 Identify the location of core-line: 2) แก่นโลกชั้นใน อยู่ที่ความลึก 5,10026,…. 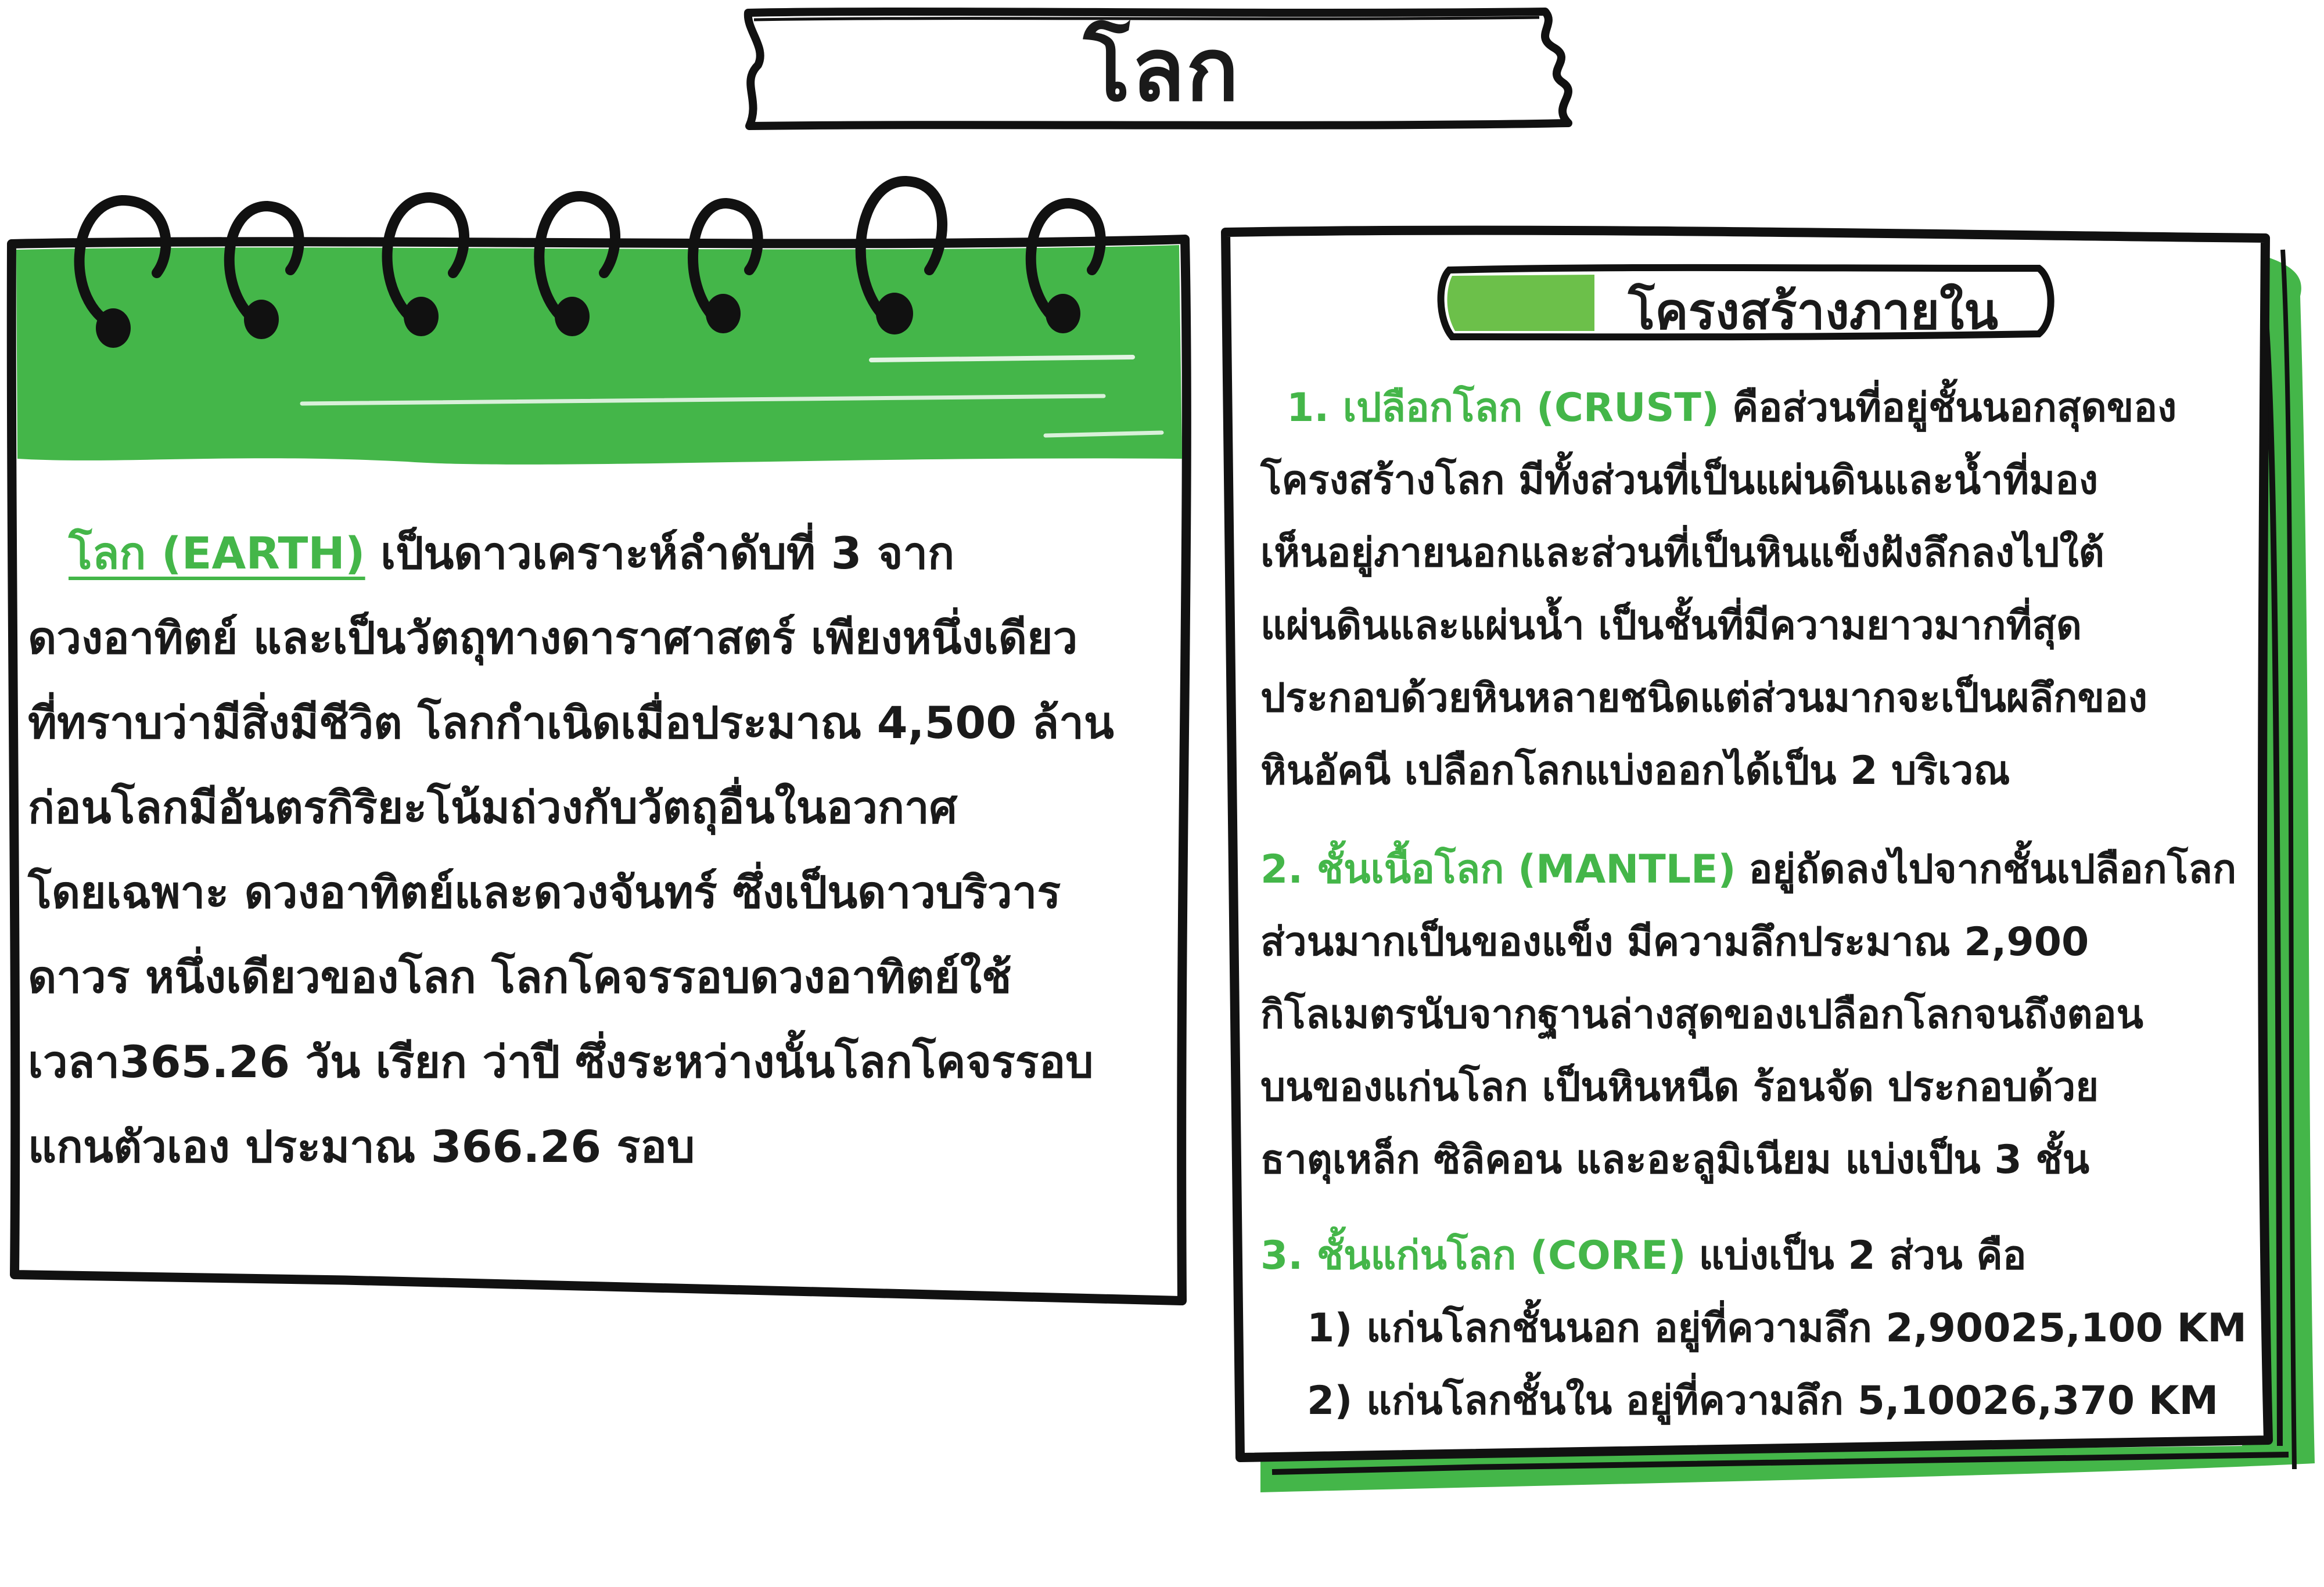
(1763, 1401).